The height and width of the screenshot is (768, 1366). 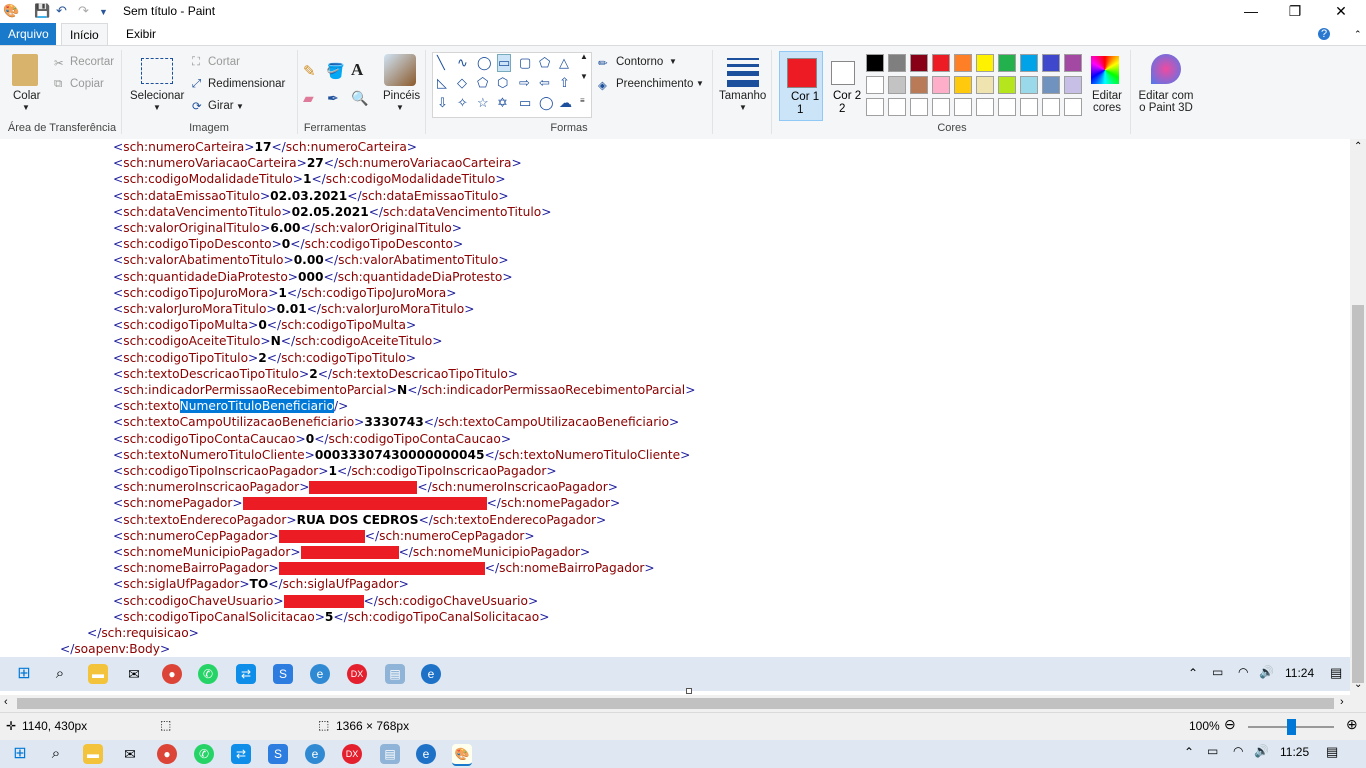 What do you see at coordinates (639, 62) in the screenshot?
I see `outline-button: Contorno` at bounding box center [639, 62].